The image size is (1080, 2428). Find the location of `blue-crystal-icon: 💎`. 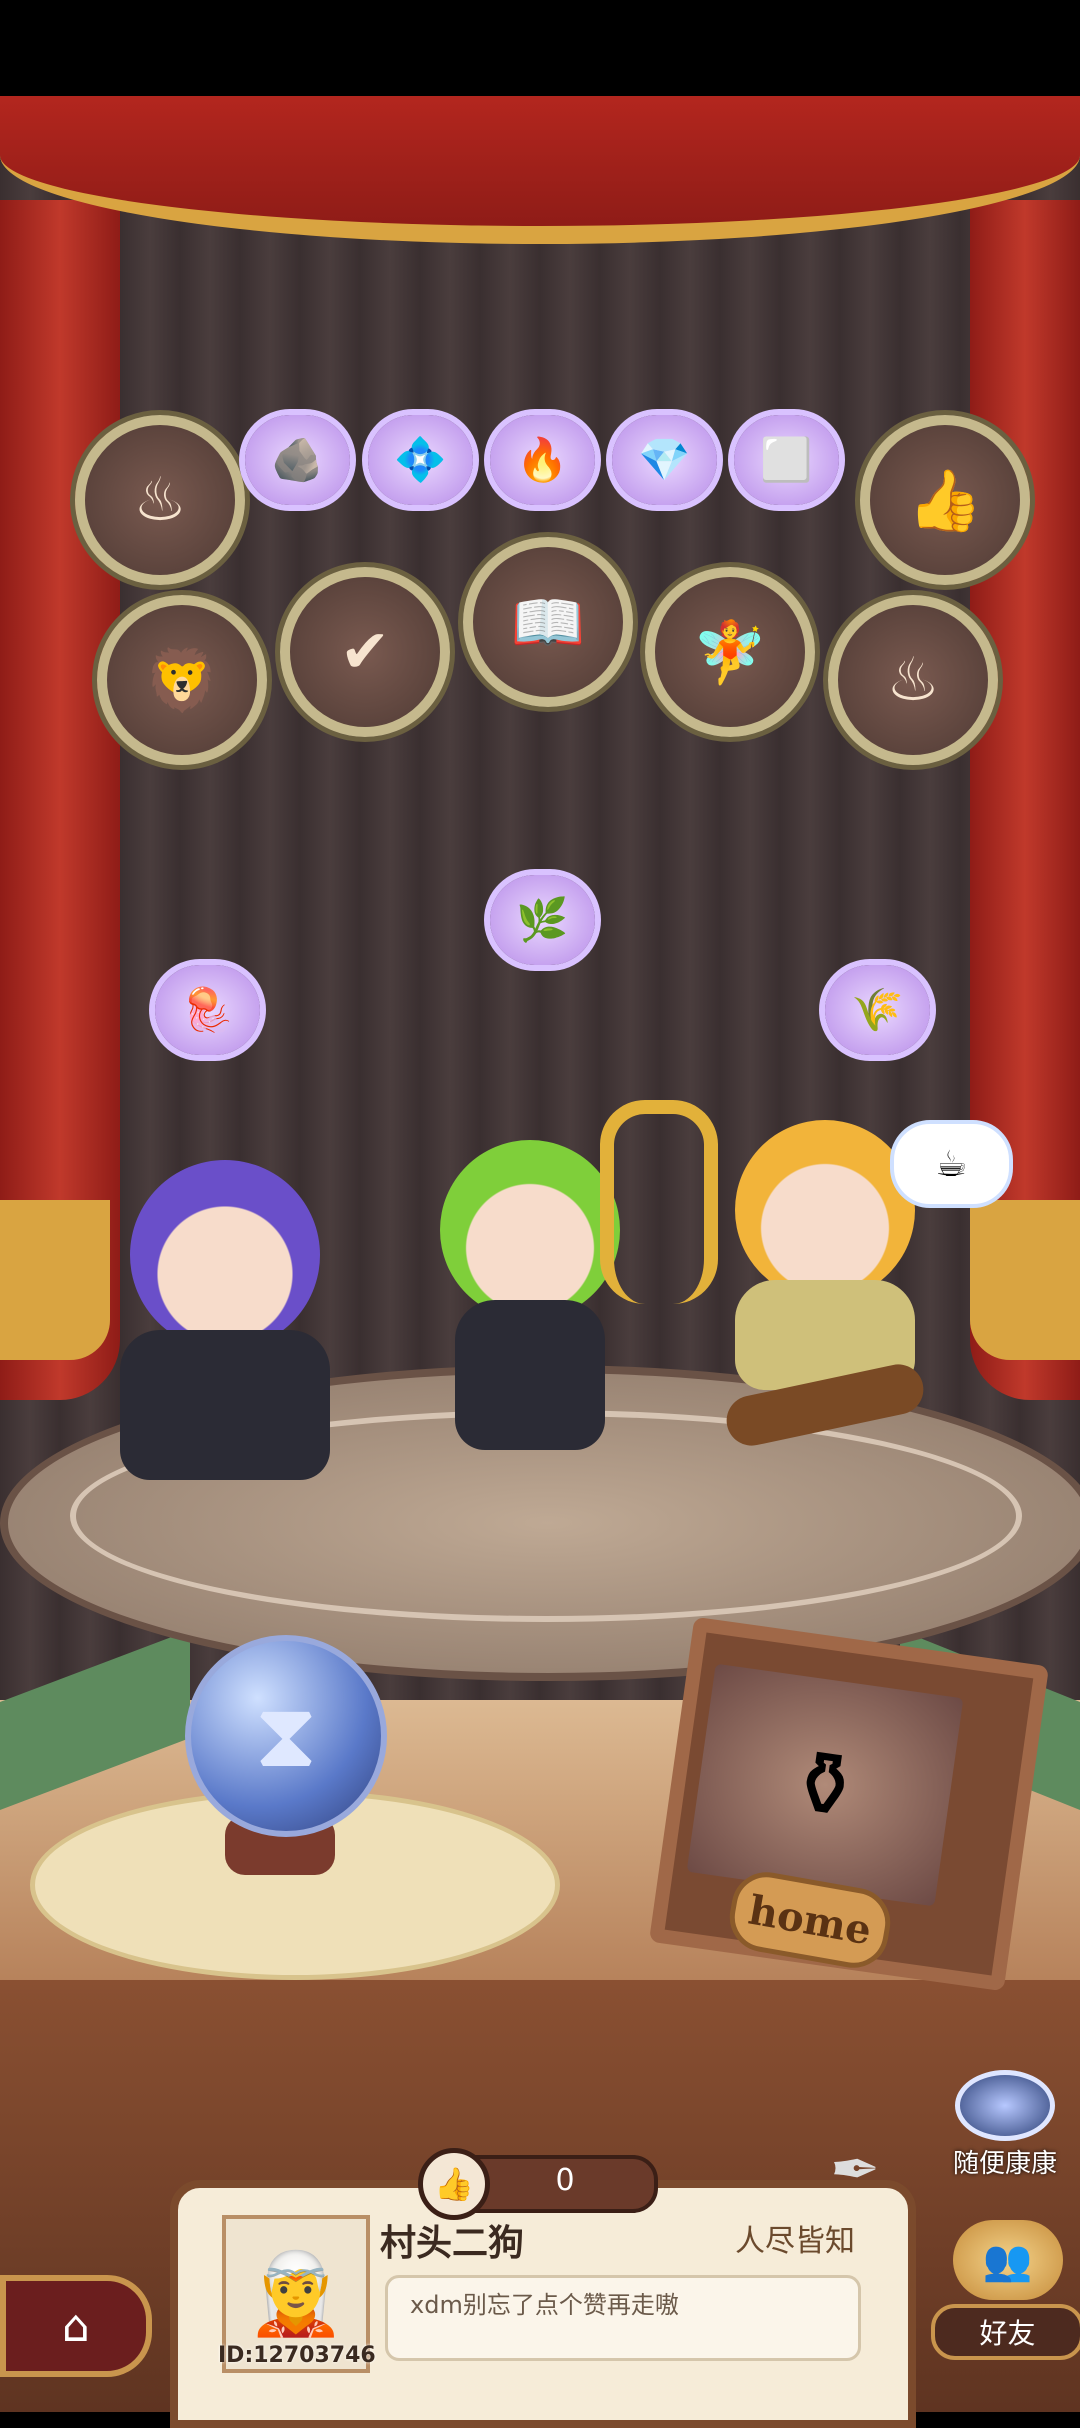

blue-crystal-icon: 💎 is located at coordinates (664, 459).